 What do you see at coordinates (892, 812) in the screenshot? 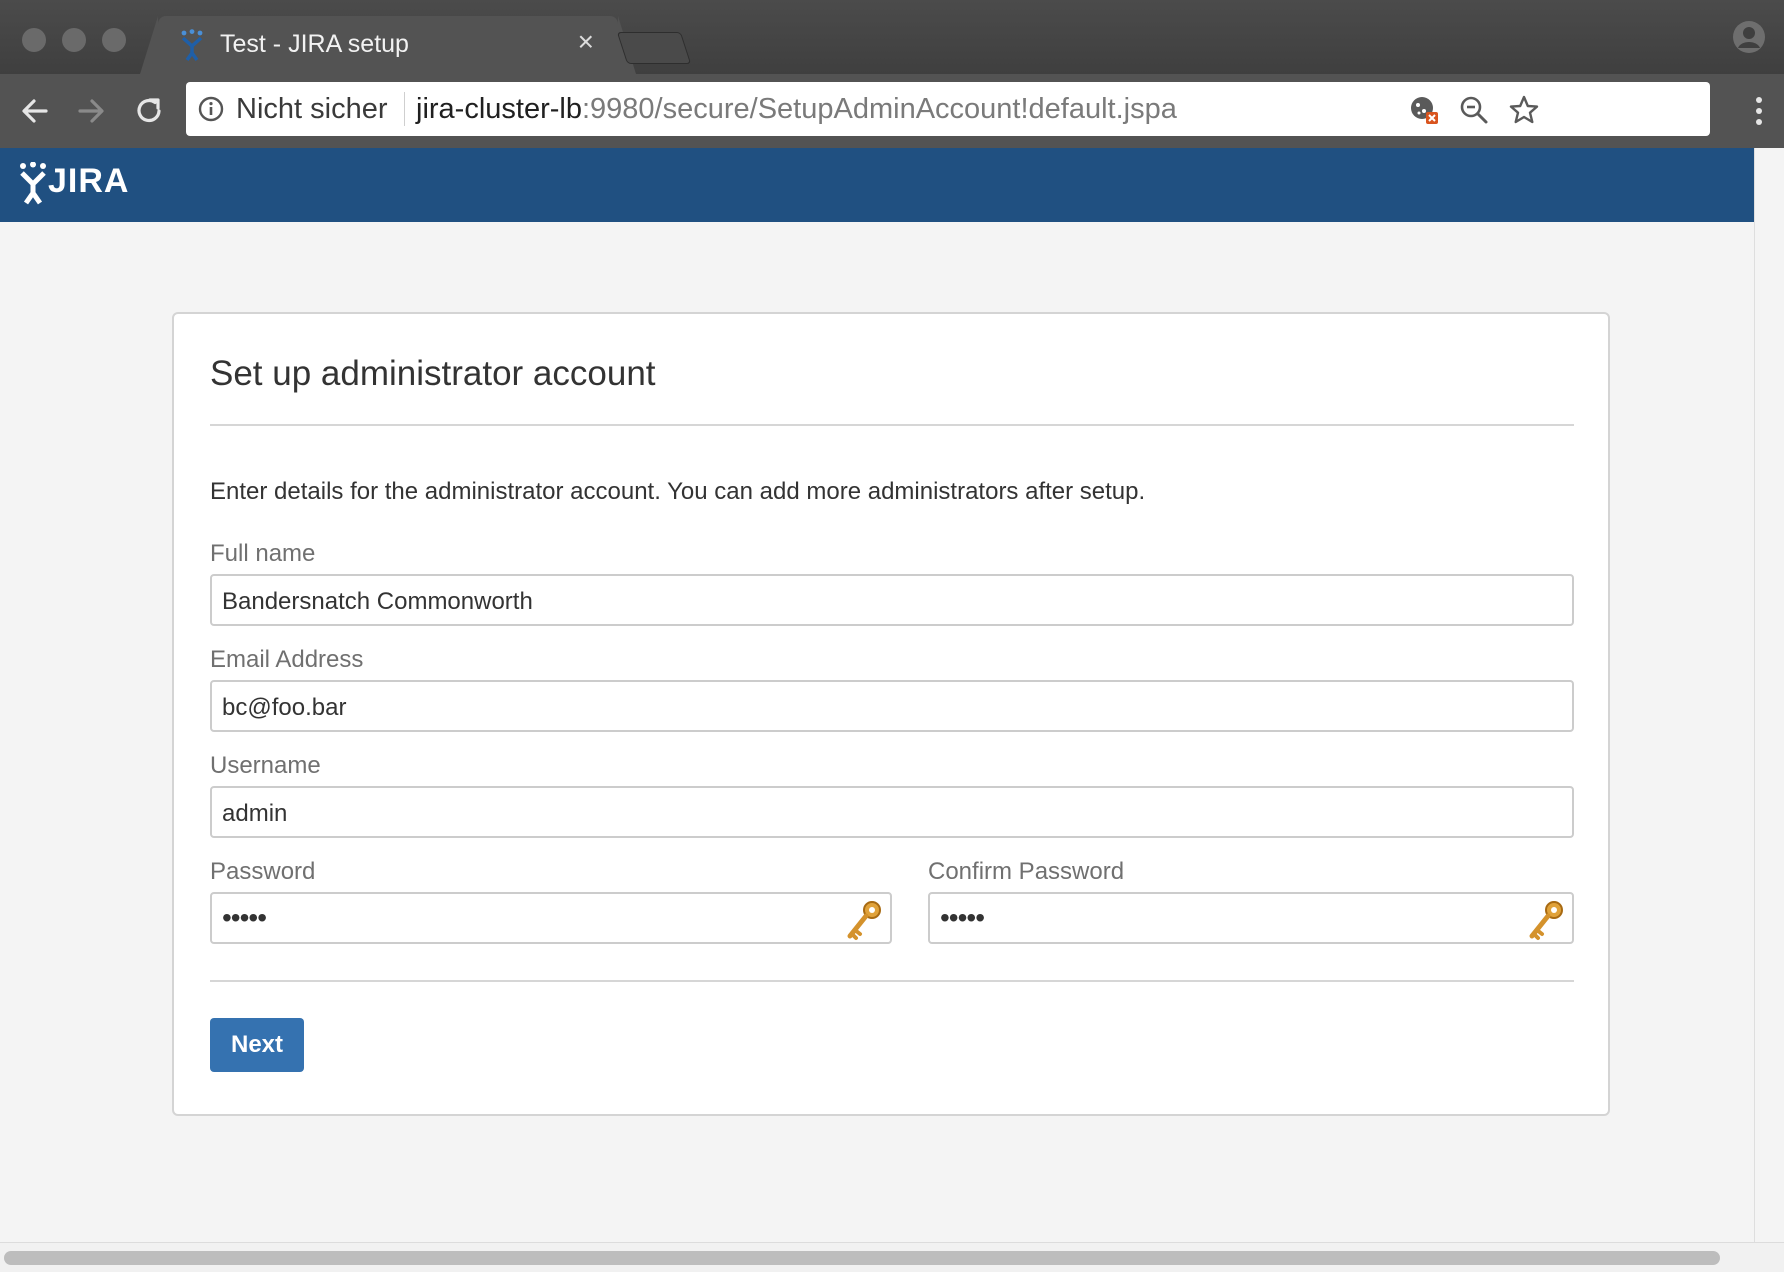
I see `username-field: admin` at bounding box center [892, 812].